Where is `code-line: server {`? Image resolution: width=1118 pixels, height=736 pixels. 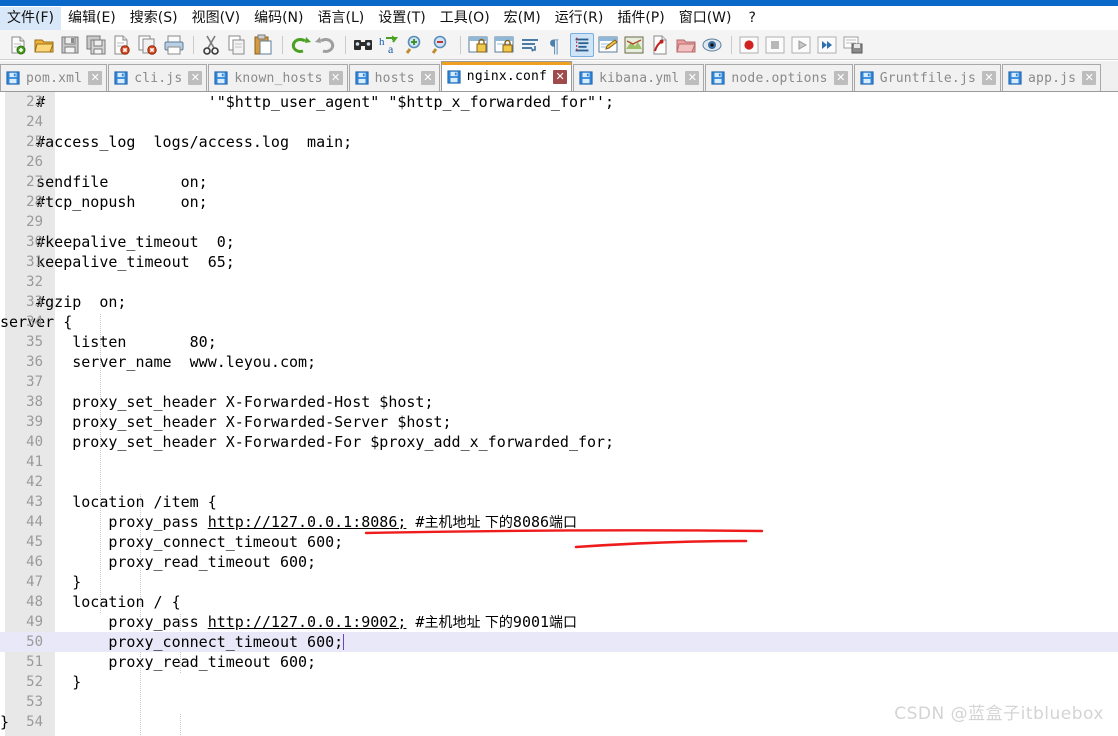 code-line: server { is located at coordinates (559, 322).